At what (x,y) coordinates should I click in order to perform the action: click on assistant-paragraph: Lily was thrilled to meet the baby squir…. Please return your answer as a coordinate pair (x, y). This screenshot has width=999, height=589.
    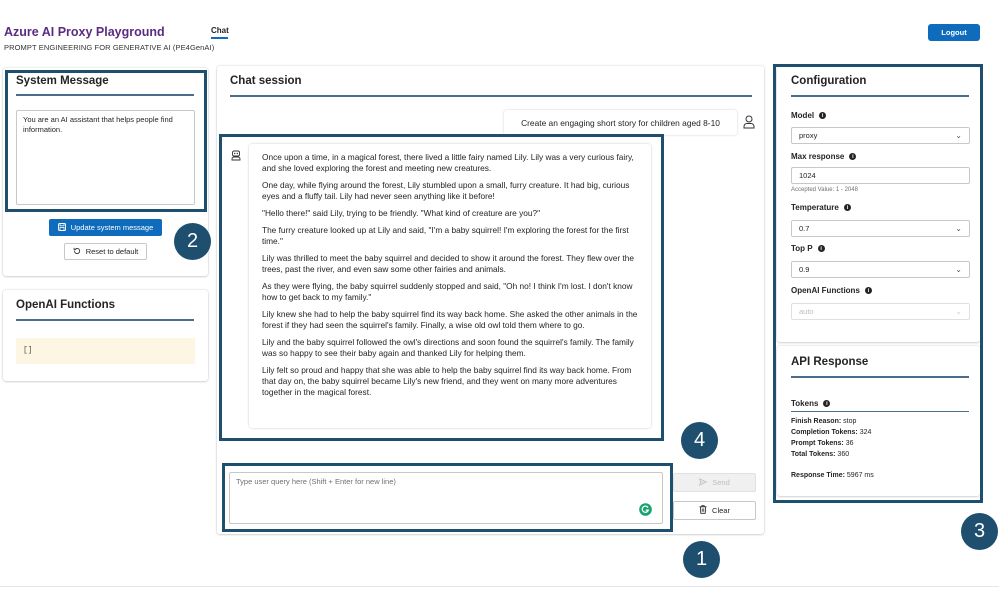
    Looking at the image, I should click on (448, 263).